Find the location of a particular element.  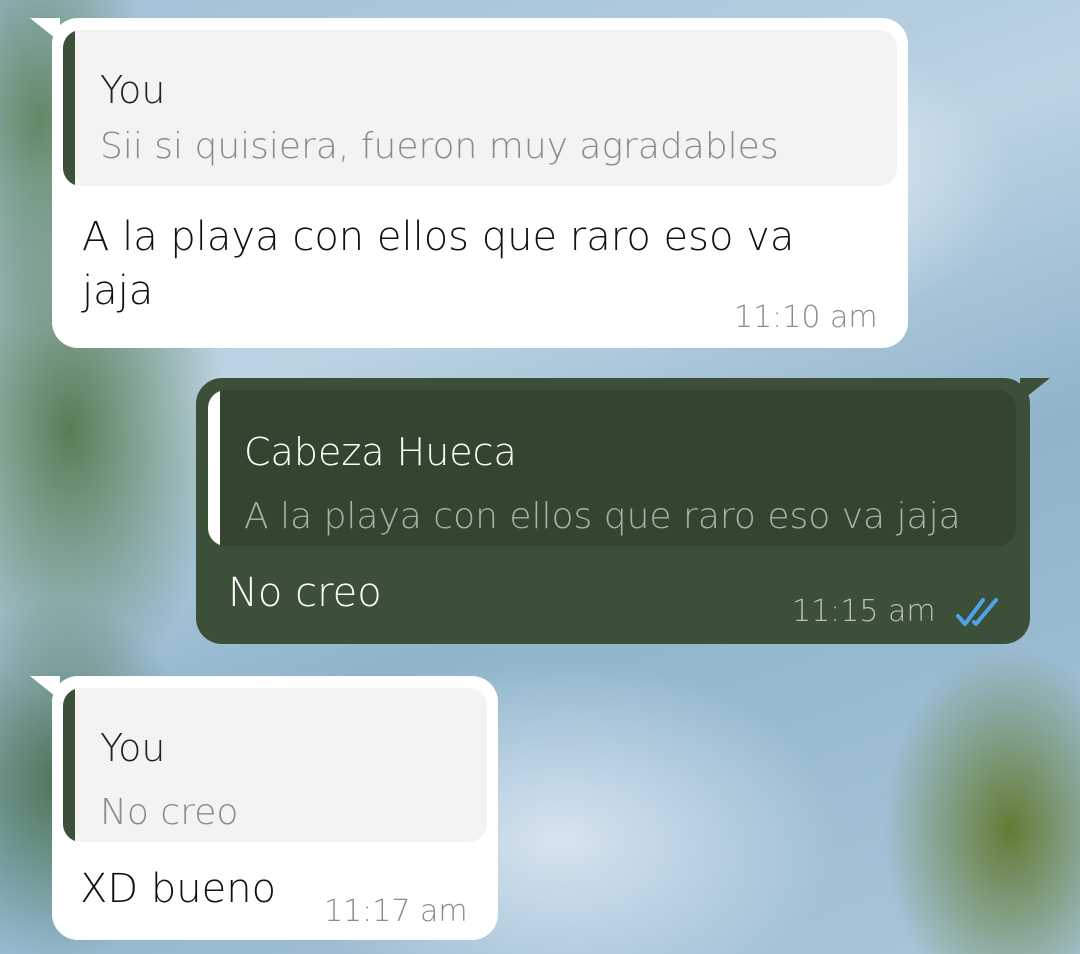

quoted-reply: You No creo is located at coordinates (275, 765).